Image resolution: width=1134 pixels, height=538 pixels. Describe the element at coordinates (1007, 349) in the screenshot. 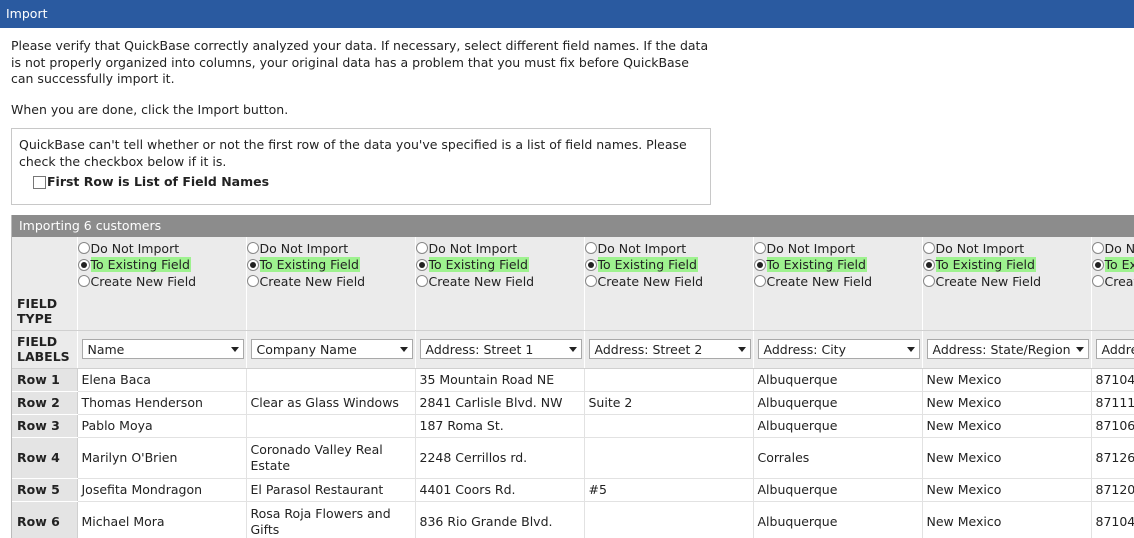

I see `field-select-dropdown: Address: State/Region` at that location.